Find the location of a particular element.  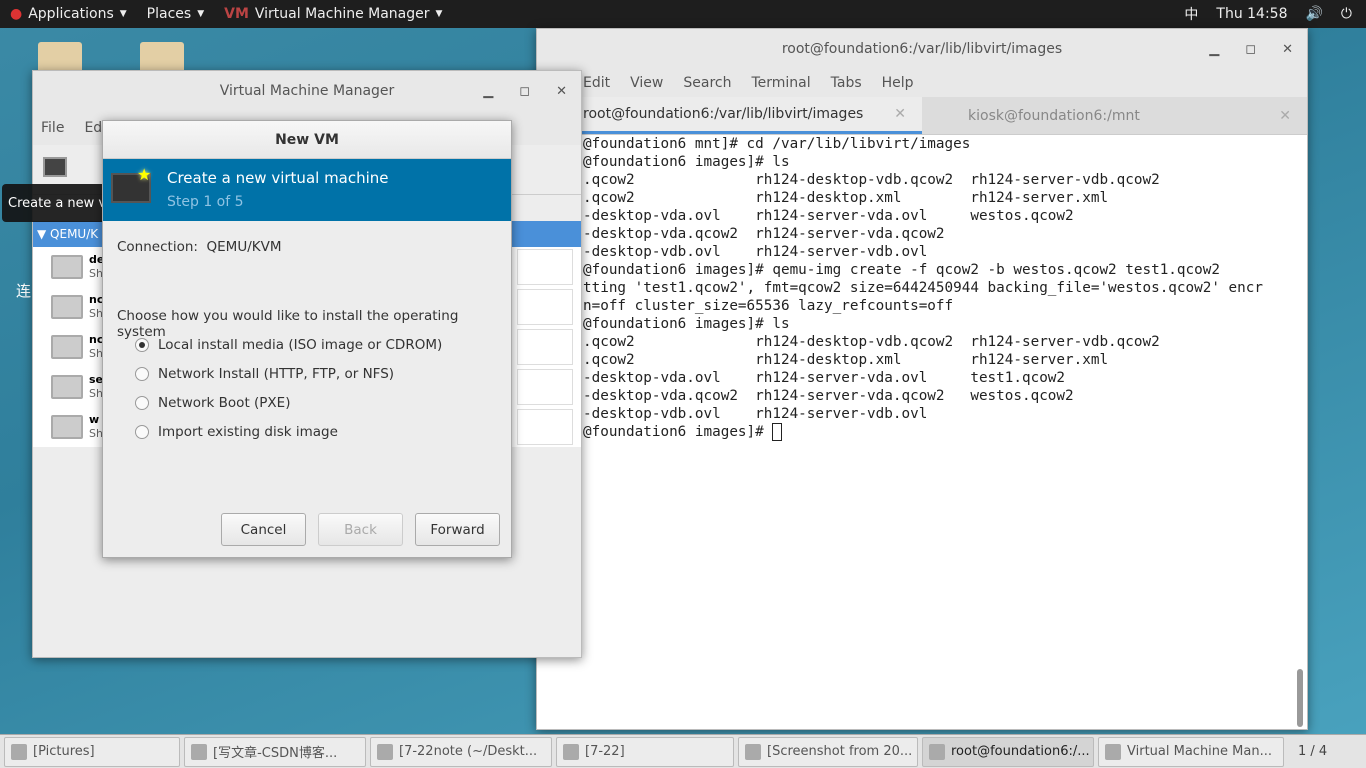

menu-help: Help is located at coordinates (898, 83).